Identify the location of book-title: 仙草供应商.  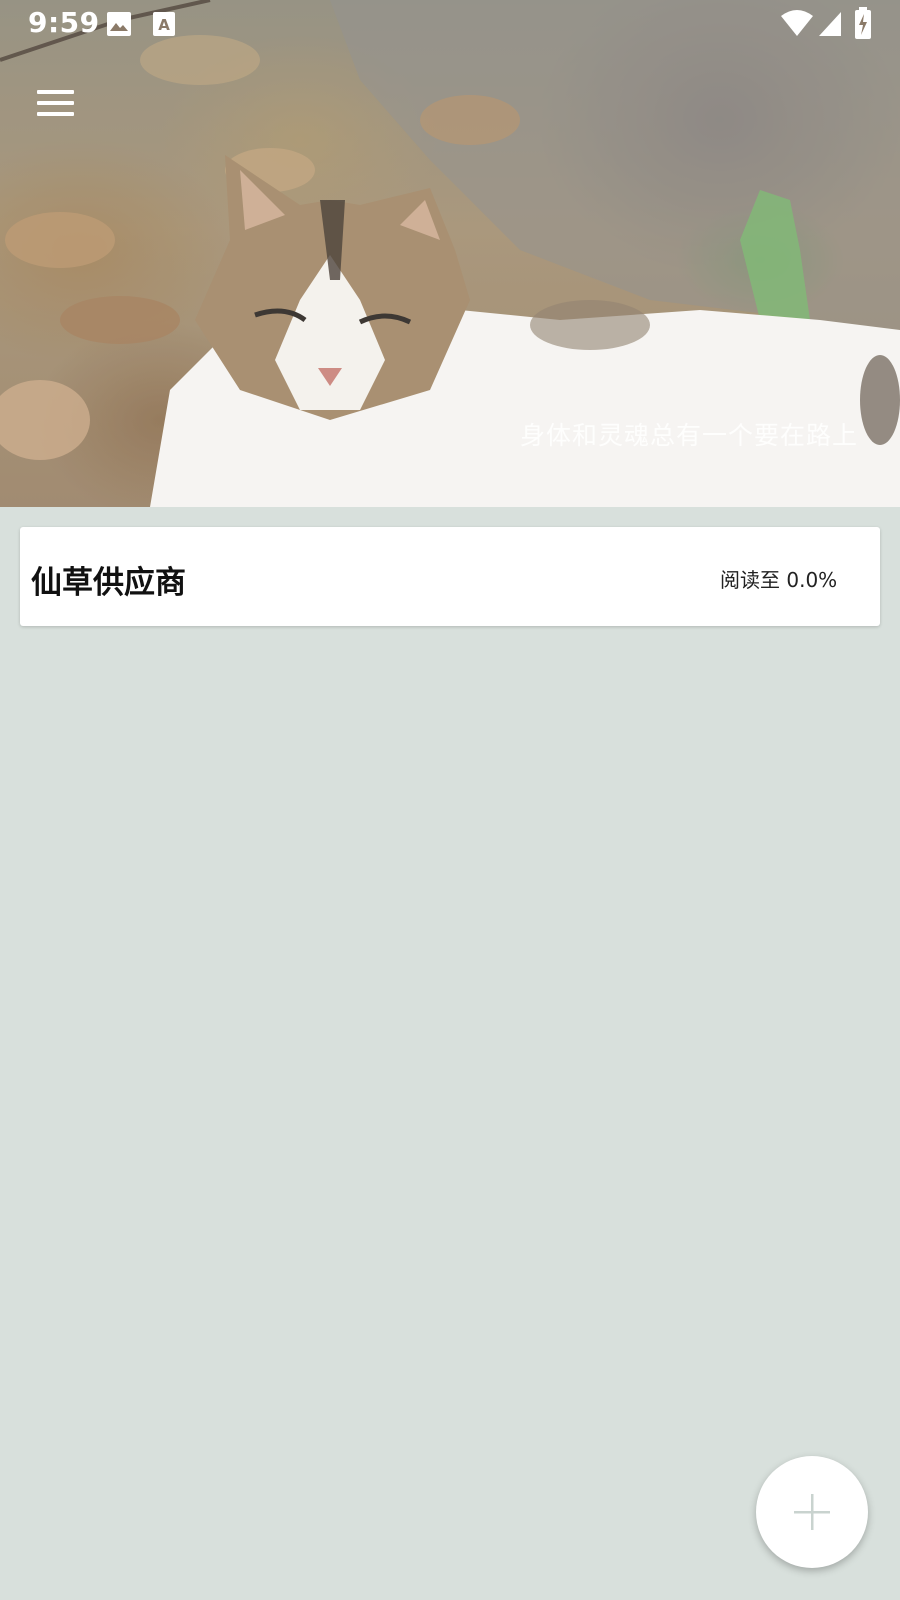
(108, 583).